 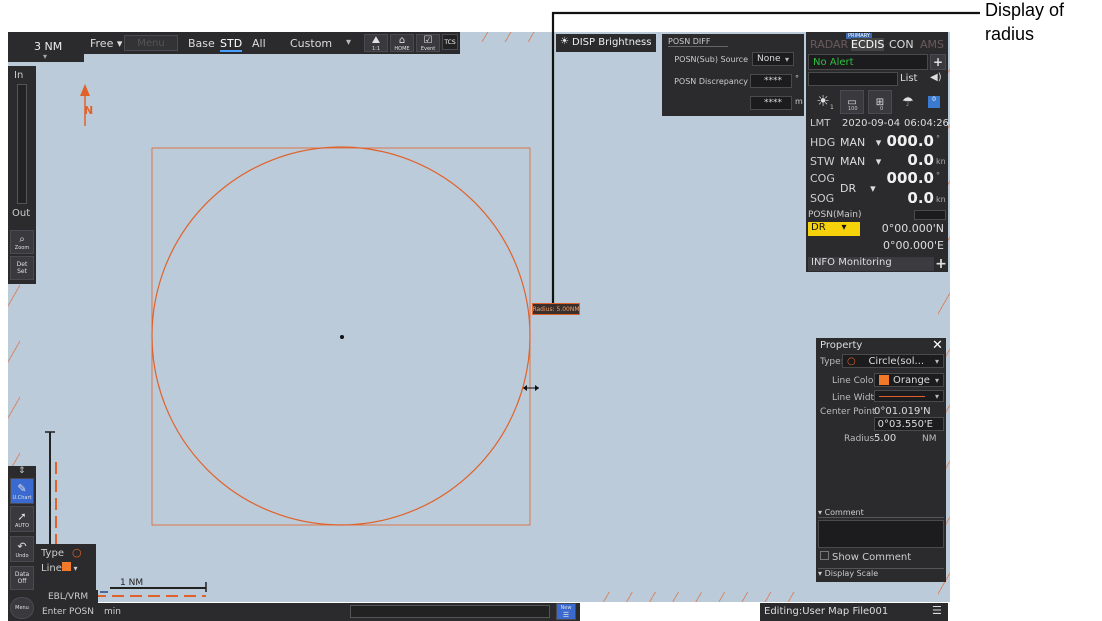 What do you see at coordinates (908, 102) in the screenshot?
I see `man-overboard-icon: ☂` at bounding box center [908, 102].